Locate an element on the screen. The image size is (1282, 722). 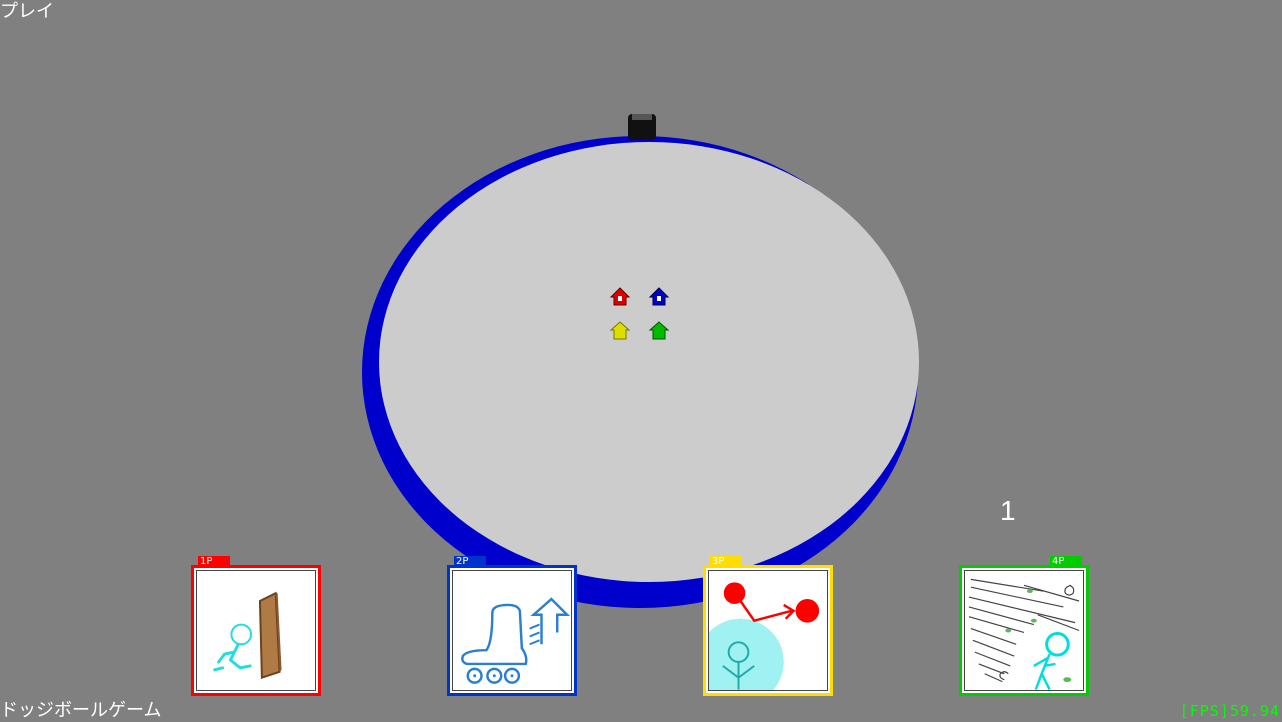
wind-icon is located at coordinates (1024, 634).